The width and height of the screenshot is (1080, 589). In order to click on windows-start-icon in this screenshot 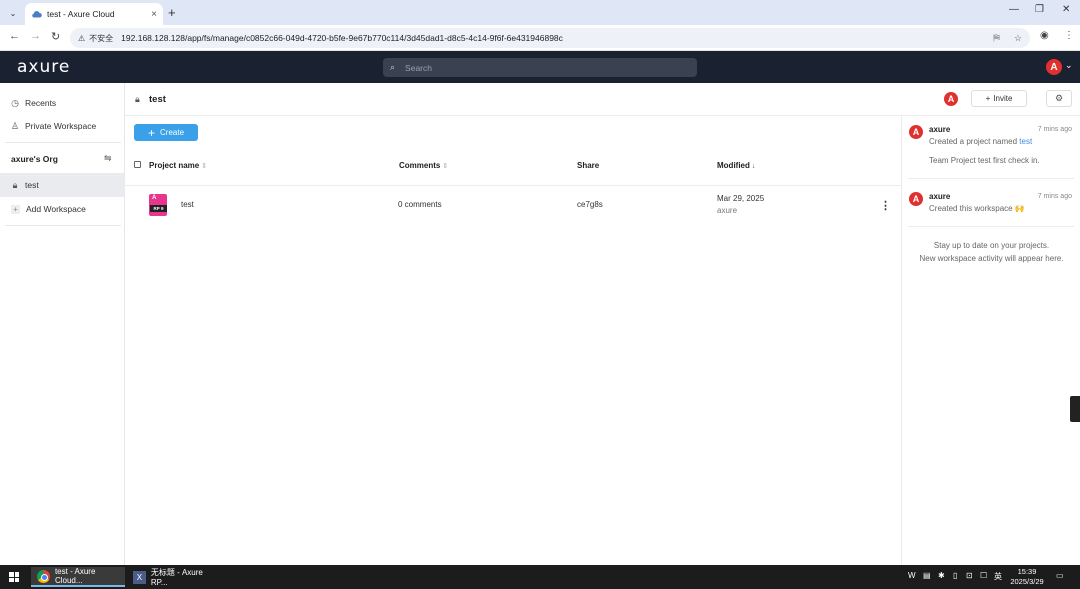, I will do `click(14, 577)`.